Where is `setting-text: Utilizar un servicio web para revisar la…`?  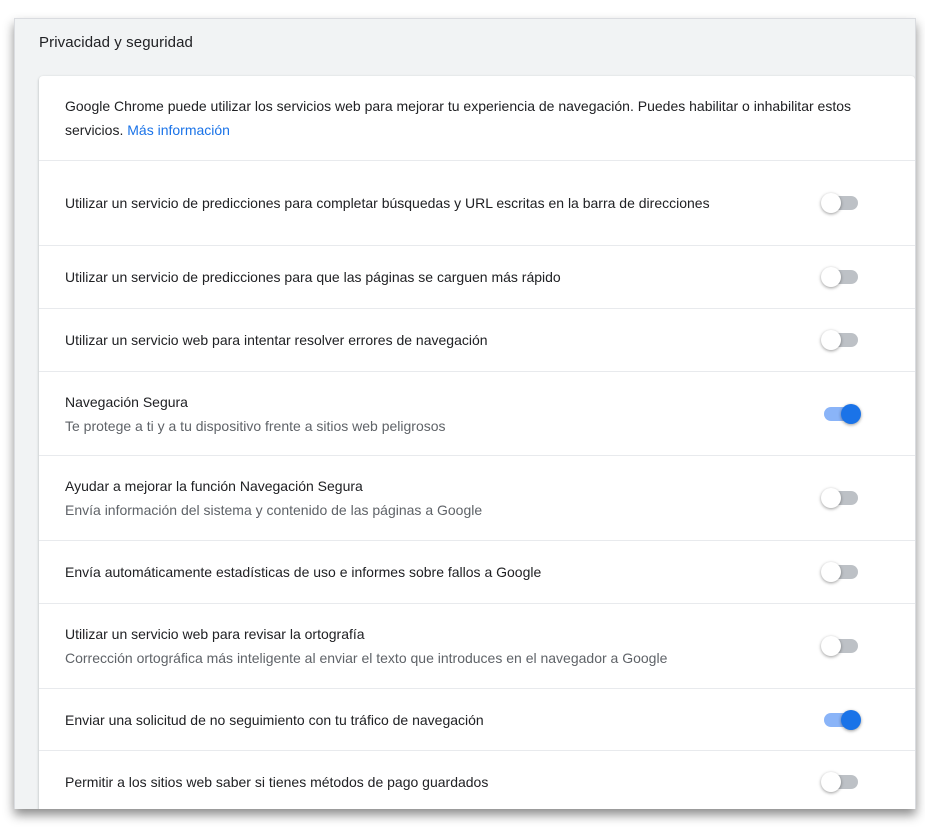
setting-text: Utilizar un servicio web para revisar la… is located at coordinates (435, 646).